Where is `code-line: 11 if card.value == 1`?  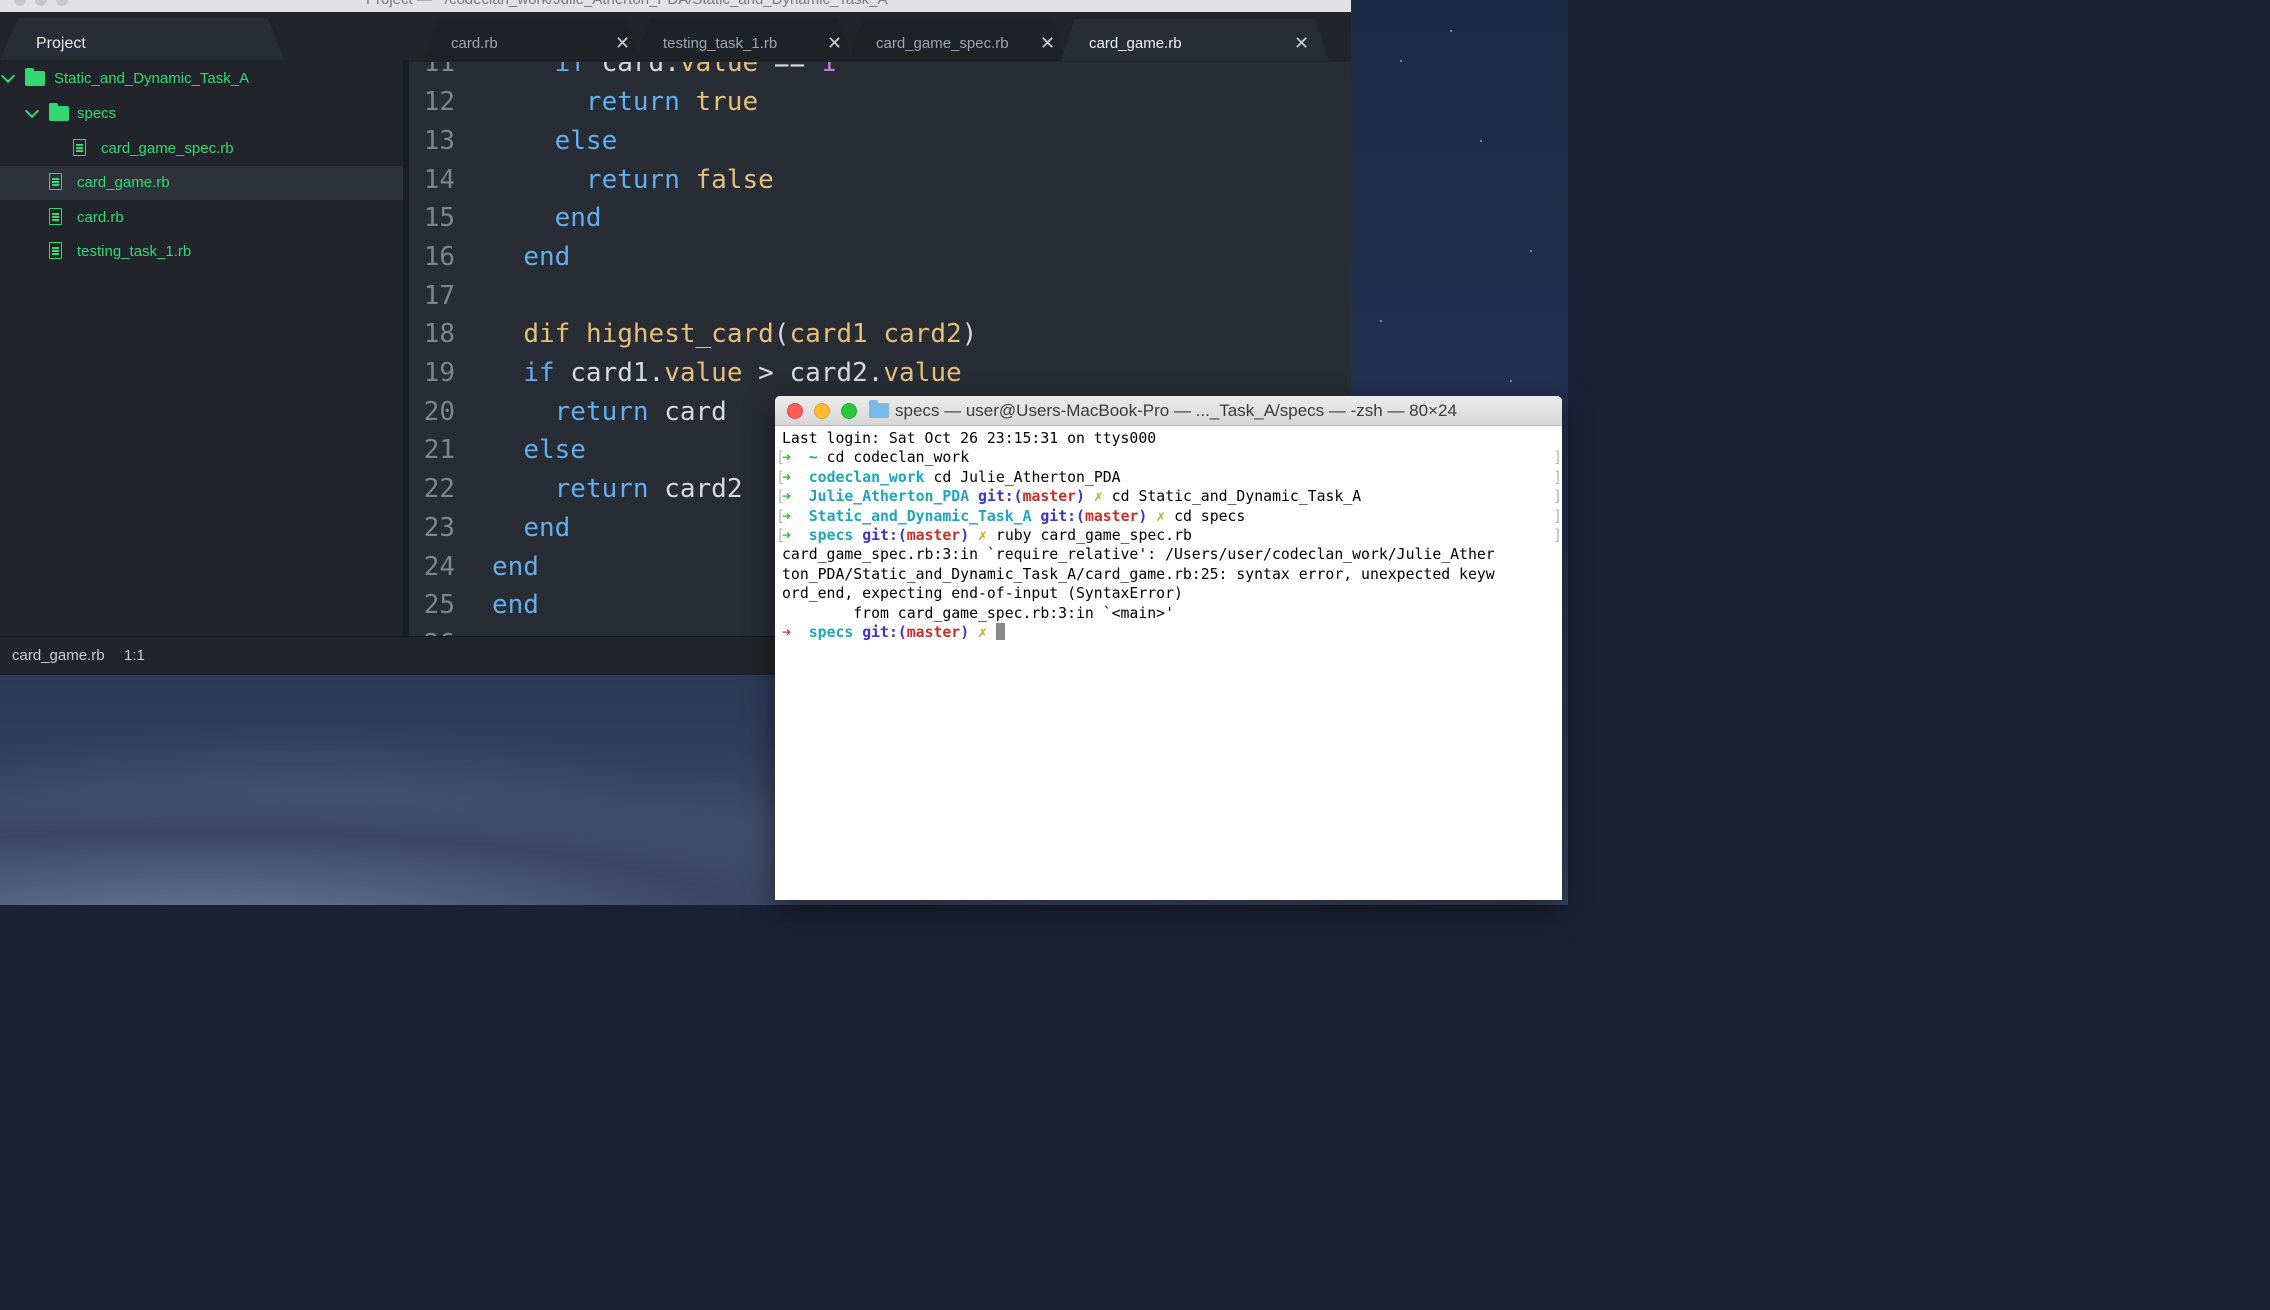
code-line: 11 if card.value == 1 is located at coordinates (880, 72).